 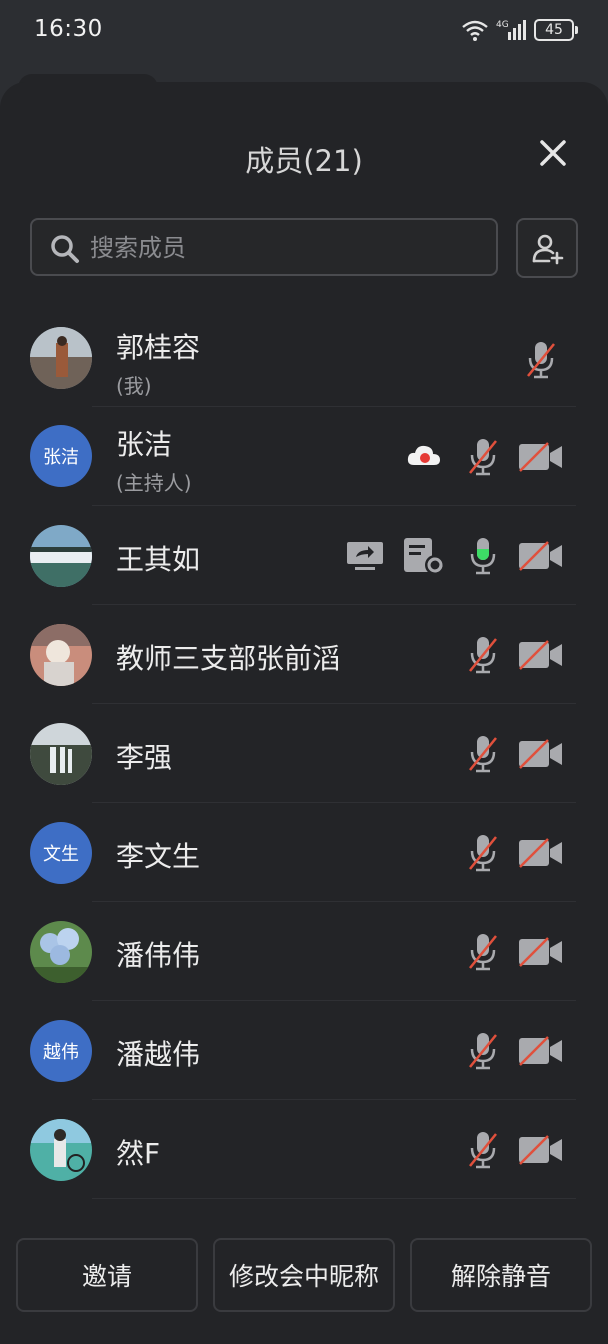 I want to click on search-box, so click(x=264, y=247).